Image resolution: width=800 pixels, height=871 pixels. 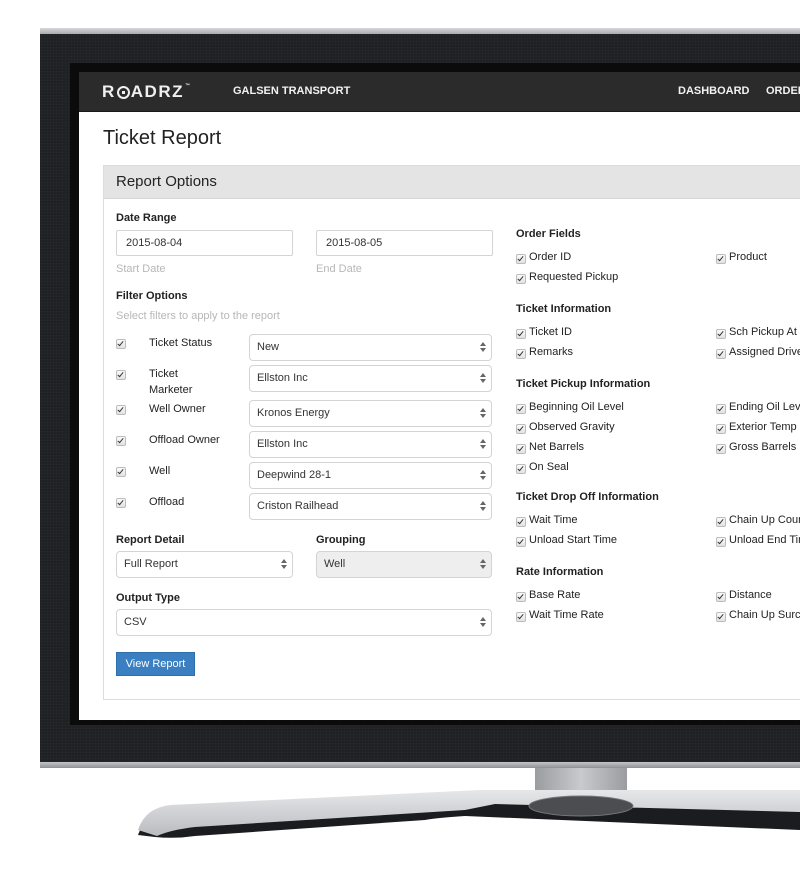 I want to click on filter-label: Ticket Marketer, so click(x=171, y=382).